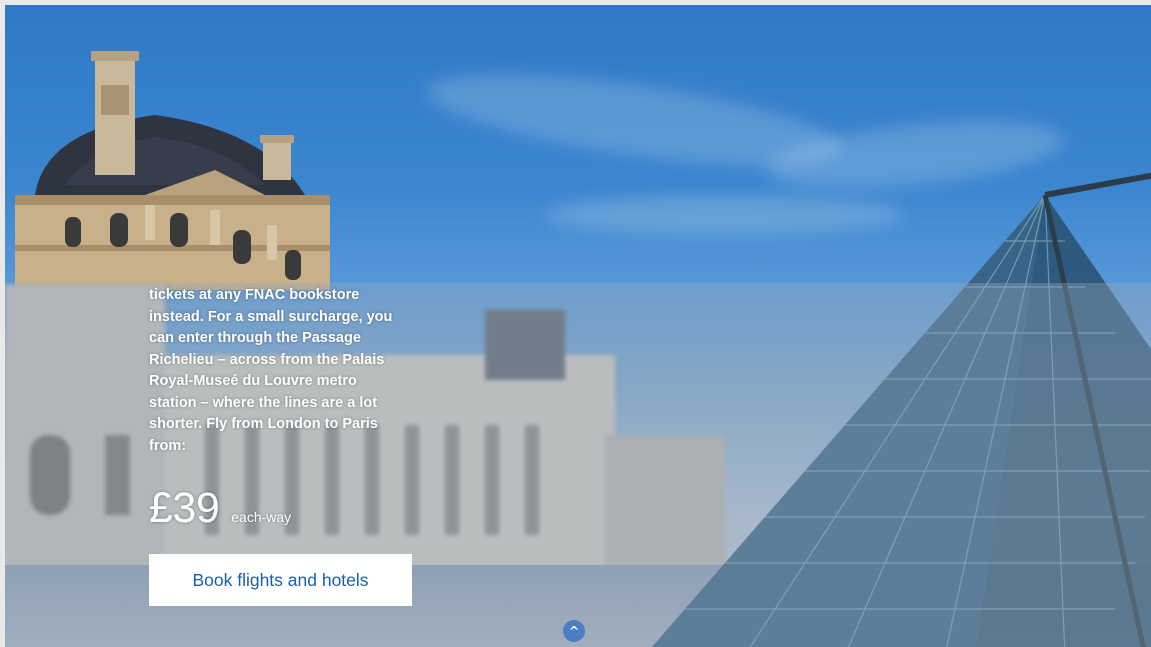 This screenshot has width=1151, height=647. Describe the element at coordinates (184, 508) in the screenshot. I see `price-value: £39` at that location.